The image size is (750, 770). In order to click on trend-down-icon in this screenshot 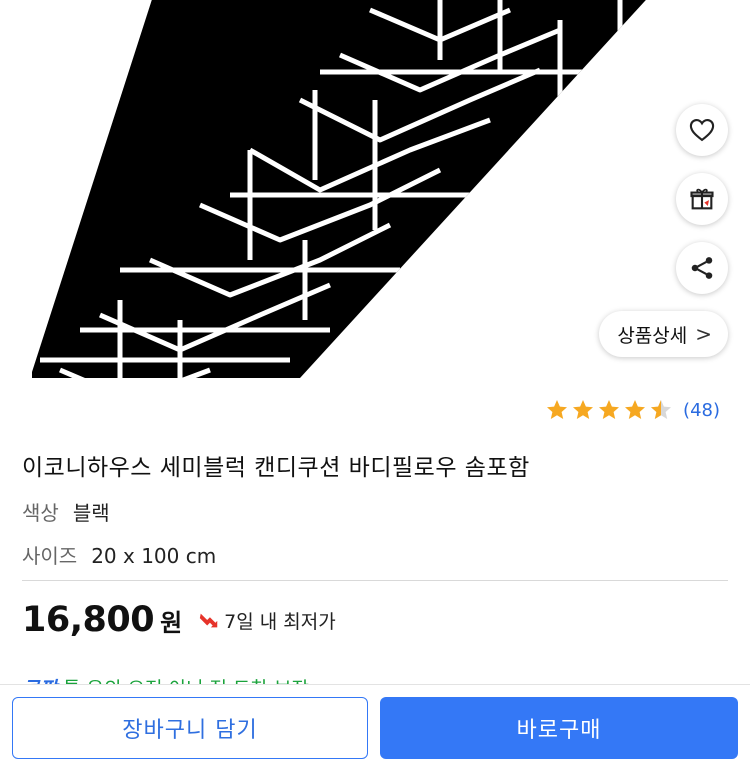, I will do `click(208, 620)`.